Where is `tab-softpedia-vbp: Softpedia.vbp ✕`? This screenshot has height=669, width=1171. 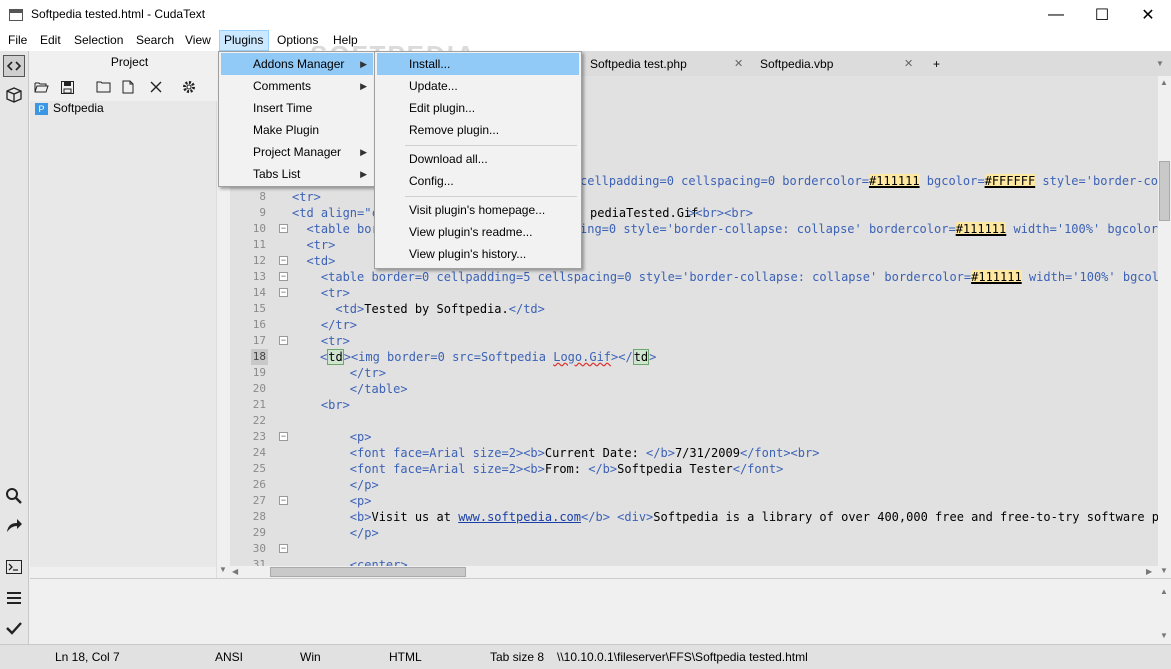
tab-softpedia-vbp: Softpedia.vbp ✕ is located at coordinates (836, 64).